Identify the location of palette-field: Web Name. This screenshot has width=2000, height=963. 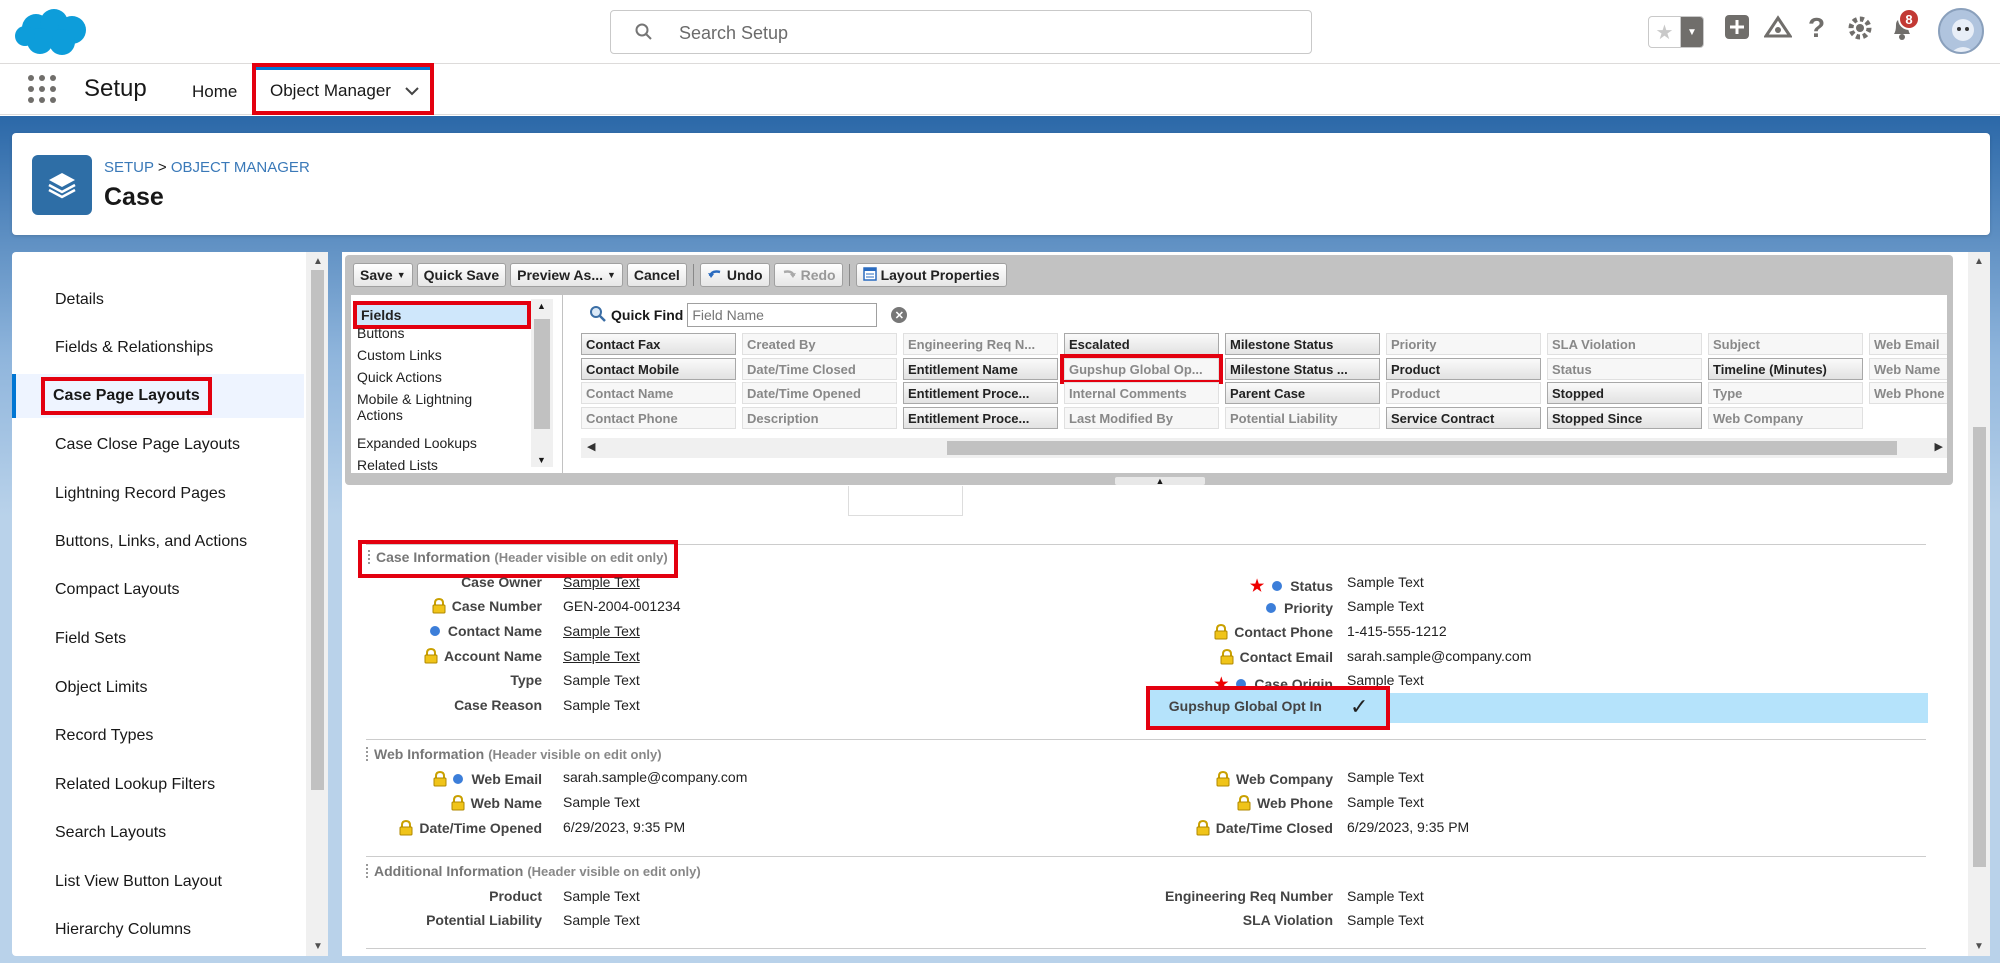
(1908, 368).